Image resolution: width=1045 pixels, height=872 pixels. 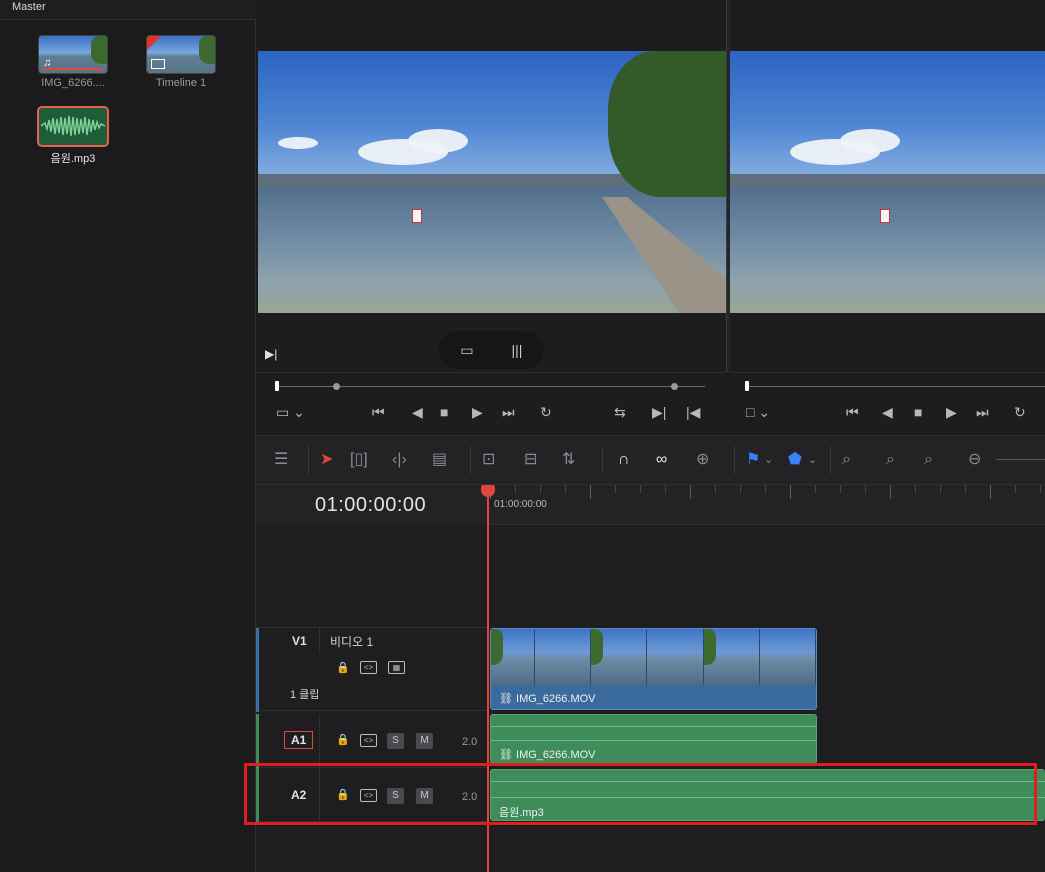 I want to click on timeline-ruler: 01:00:00:00, so click(x=766, y=505).